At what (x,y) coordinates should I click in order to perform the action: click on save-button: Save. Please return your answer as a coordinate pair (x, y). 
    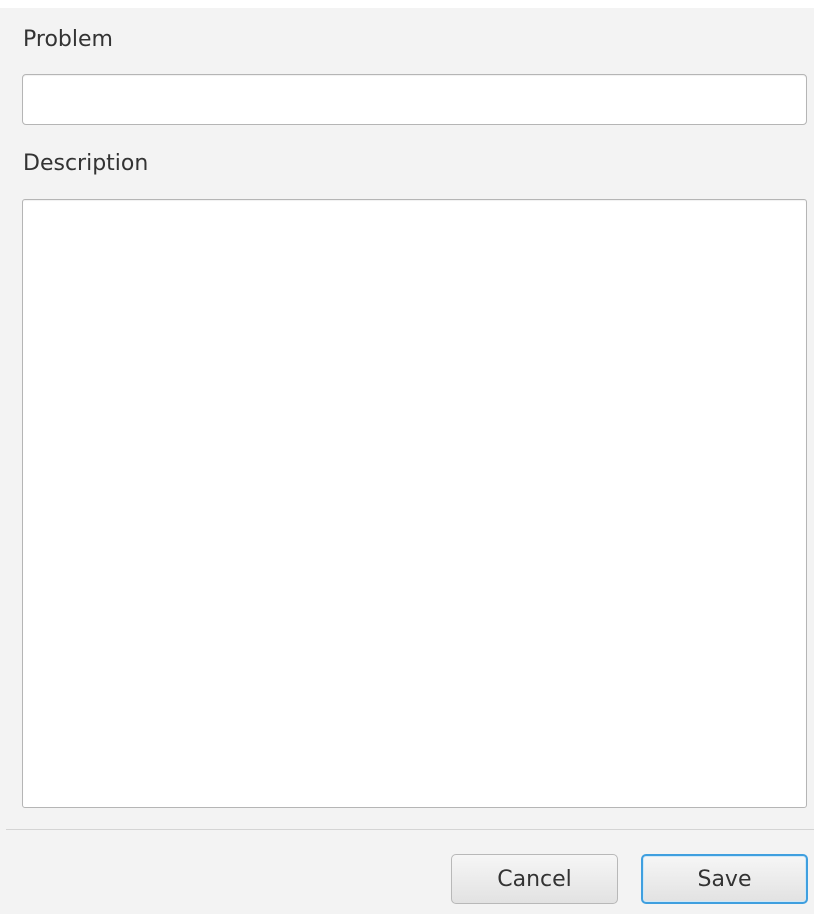
    Looking at the image, I should click on (724, 879).